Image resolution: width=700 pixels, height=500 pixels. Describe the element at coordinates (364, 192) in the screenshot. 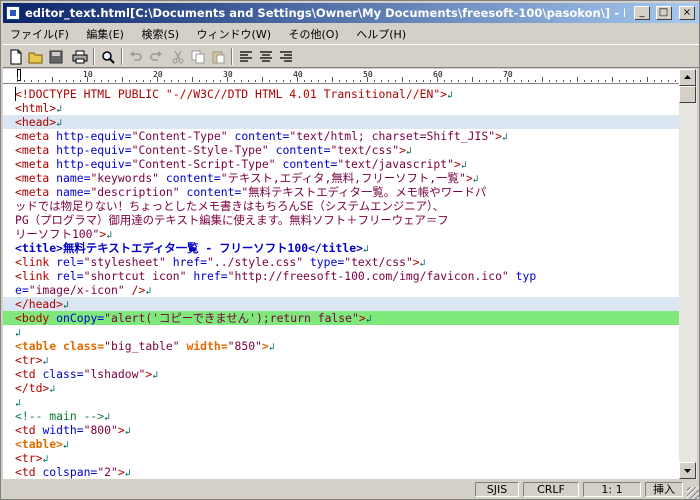

I see `code-token: "無料テキストエディタ一覧。メモ帳やワードパ` at that location.